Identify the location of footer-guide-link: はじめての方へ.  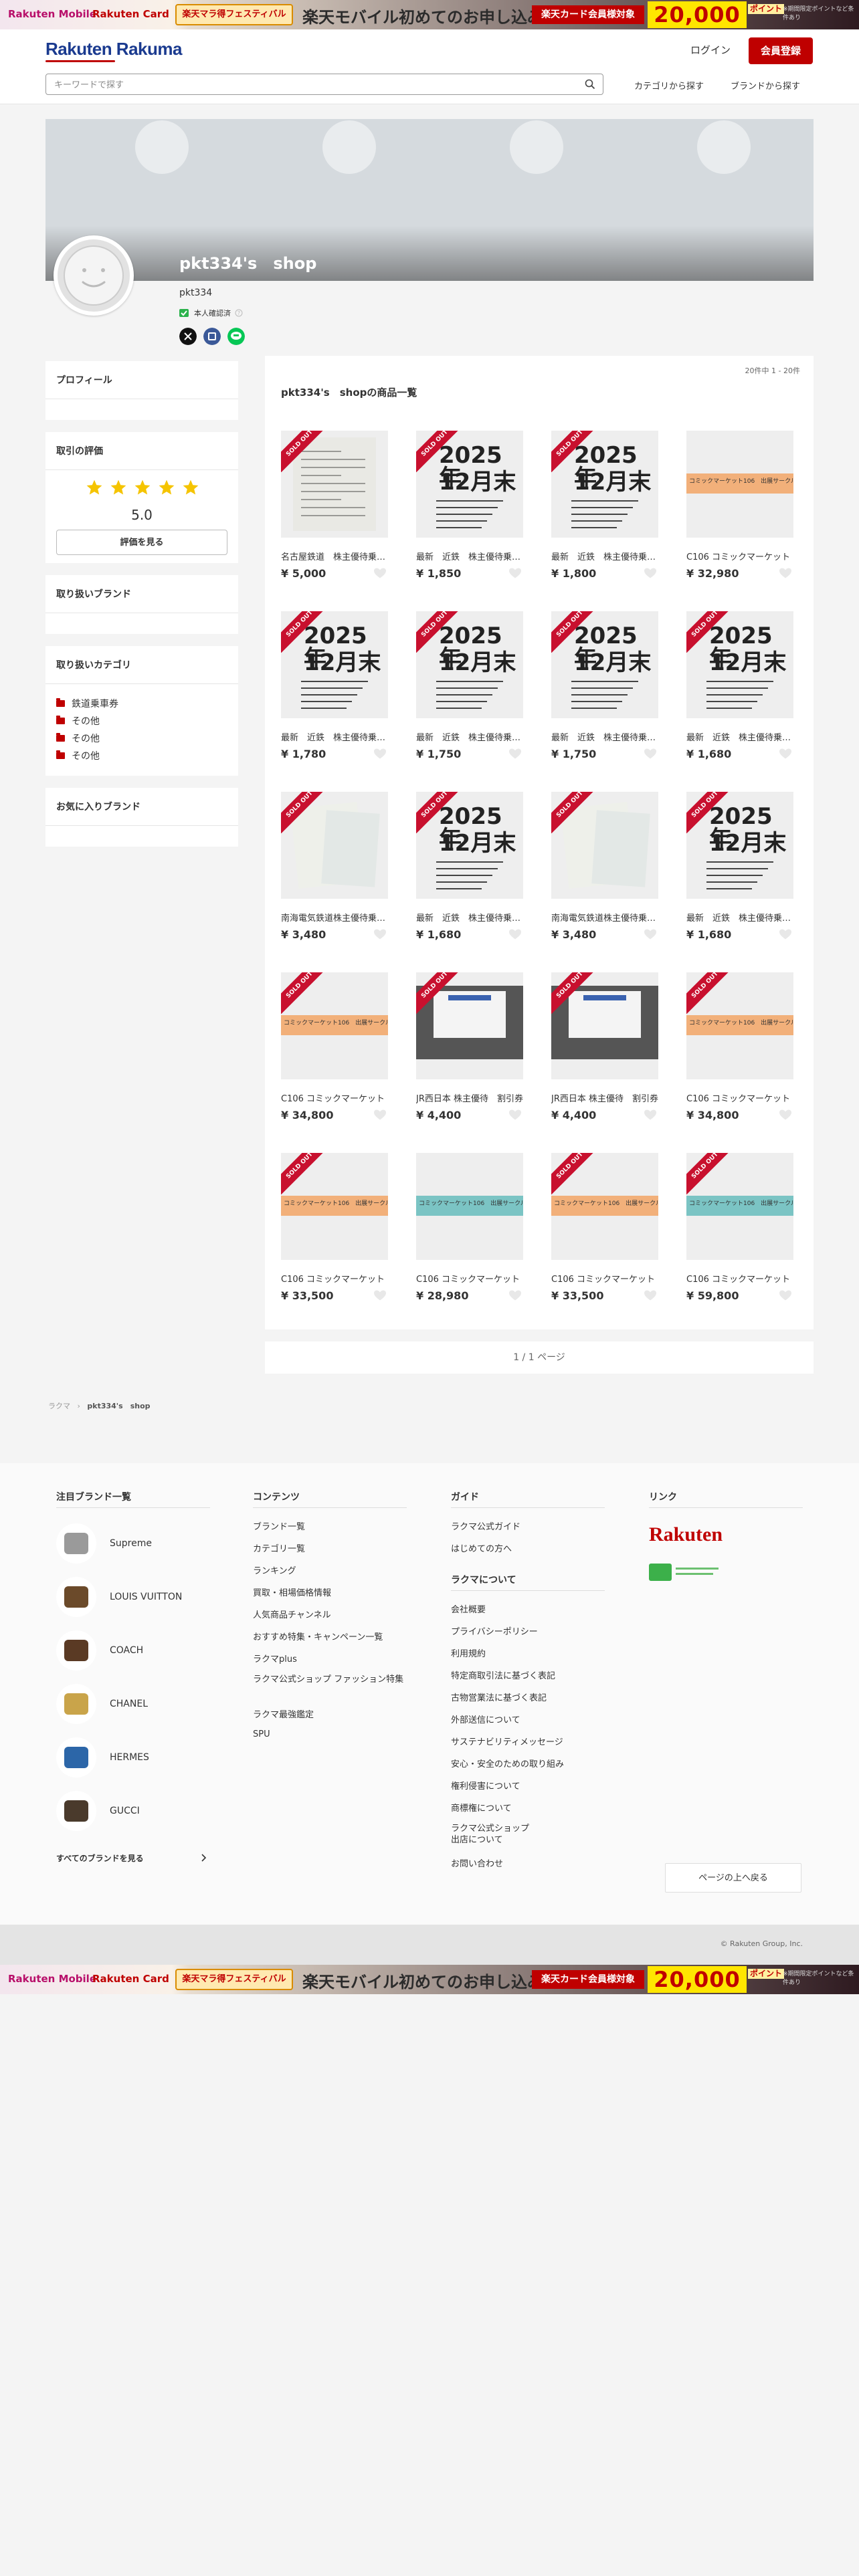
(482, 1548).